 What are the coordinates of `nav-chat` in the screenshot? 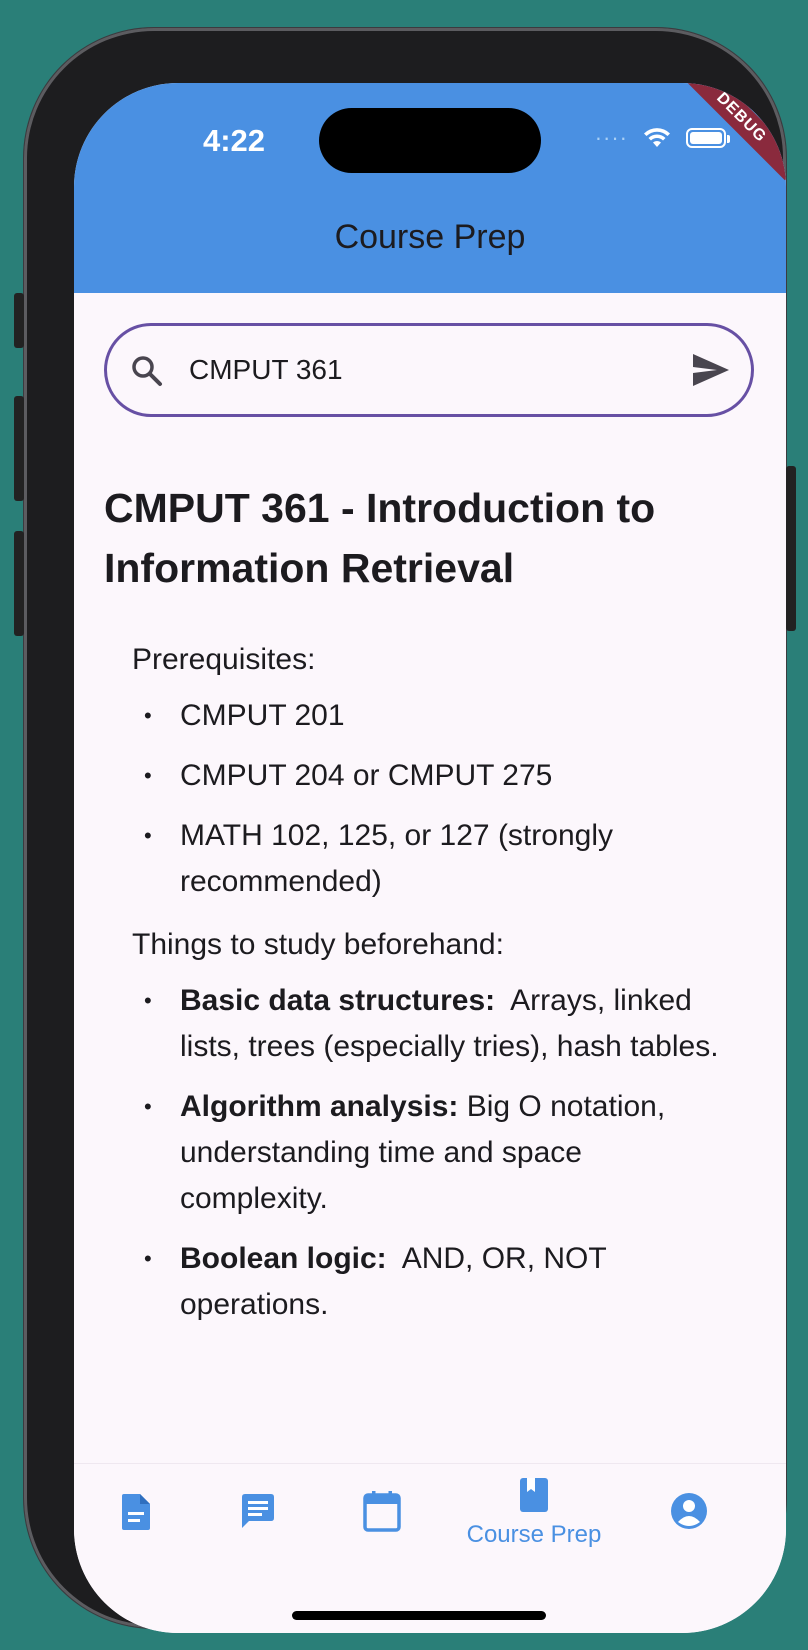 It's located at (258, 1513).